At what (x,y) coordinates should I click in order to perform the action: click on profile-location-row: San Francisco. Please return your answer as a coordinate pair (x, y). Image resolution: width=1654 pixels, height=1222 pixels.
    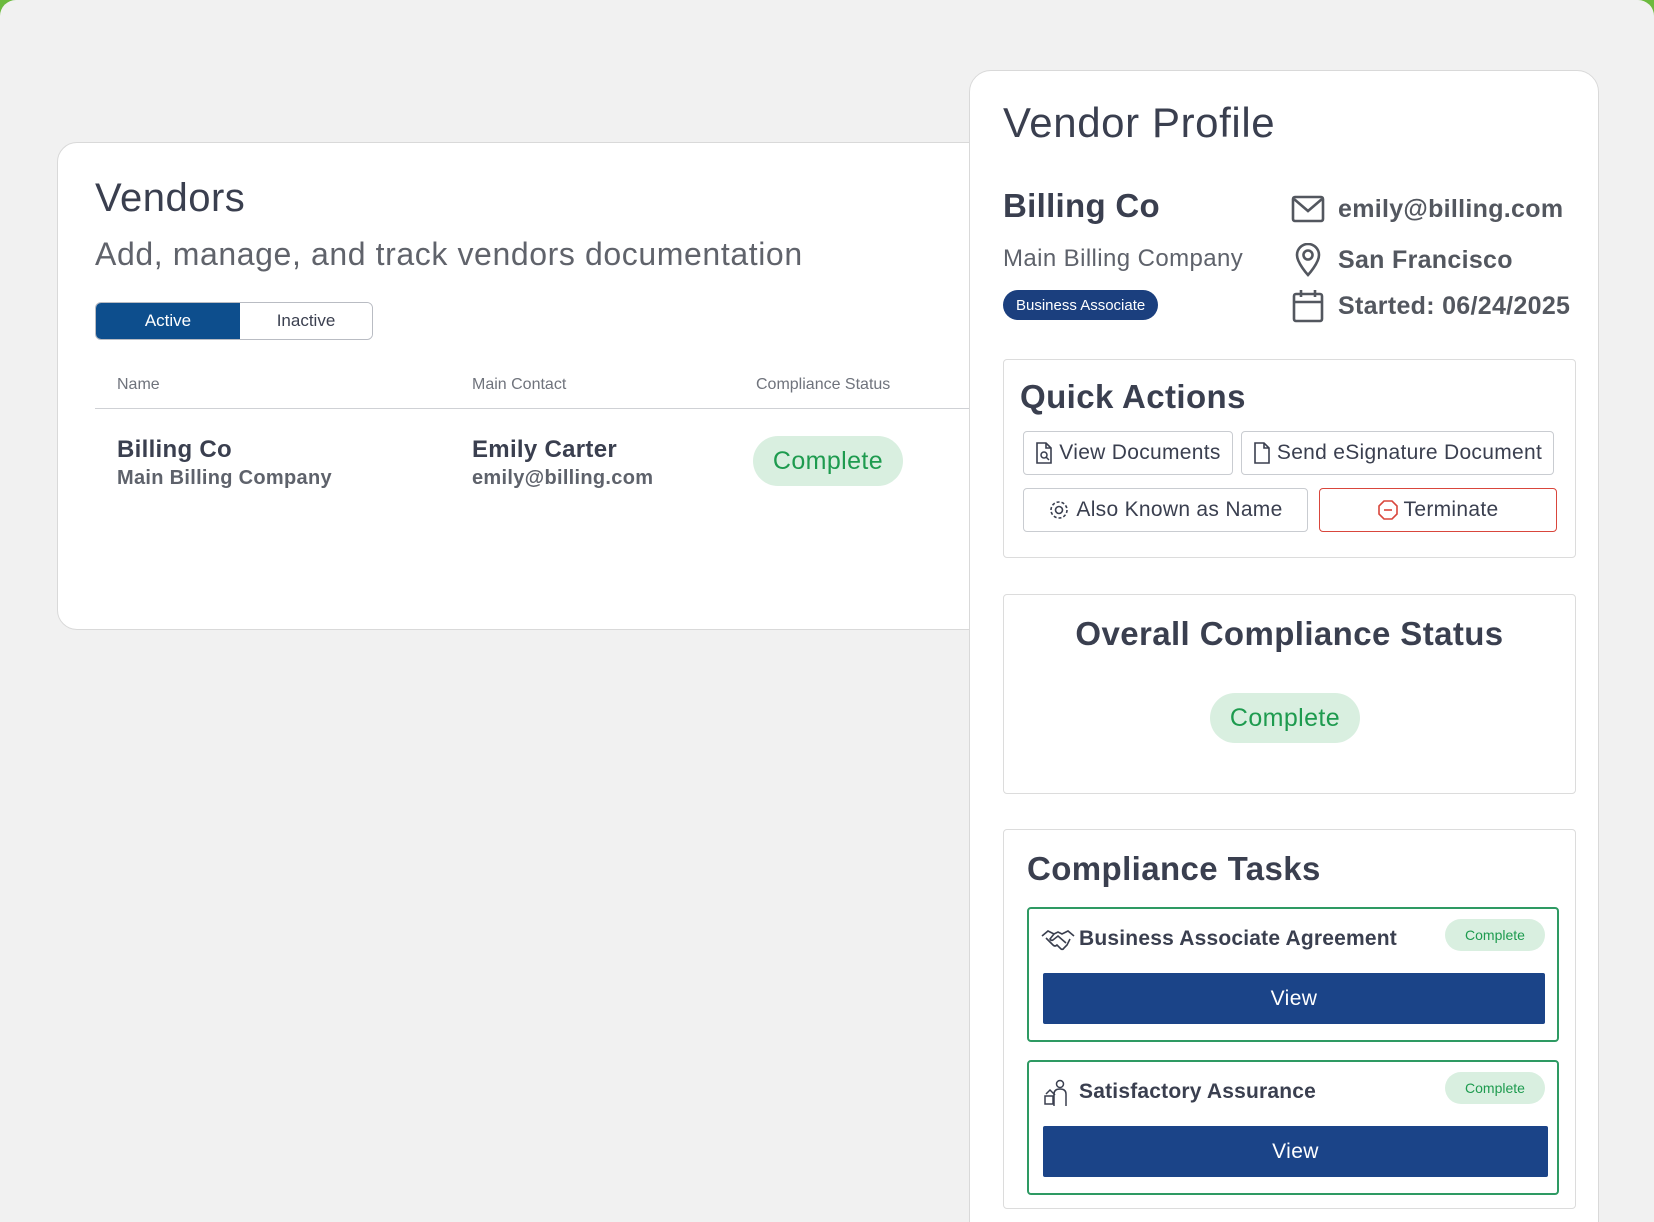
    Looking at the image, I should click on (1401, 260).